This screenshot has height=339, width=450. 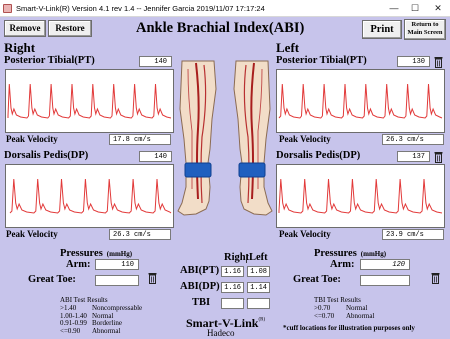 I want to click on results-left-header: Left, so click(x=258, y=257).